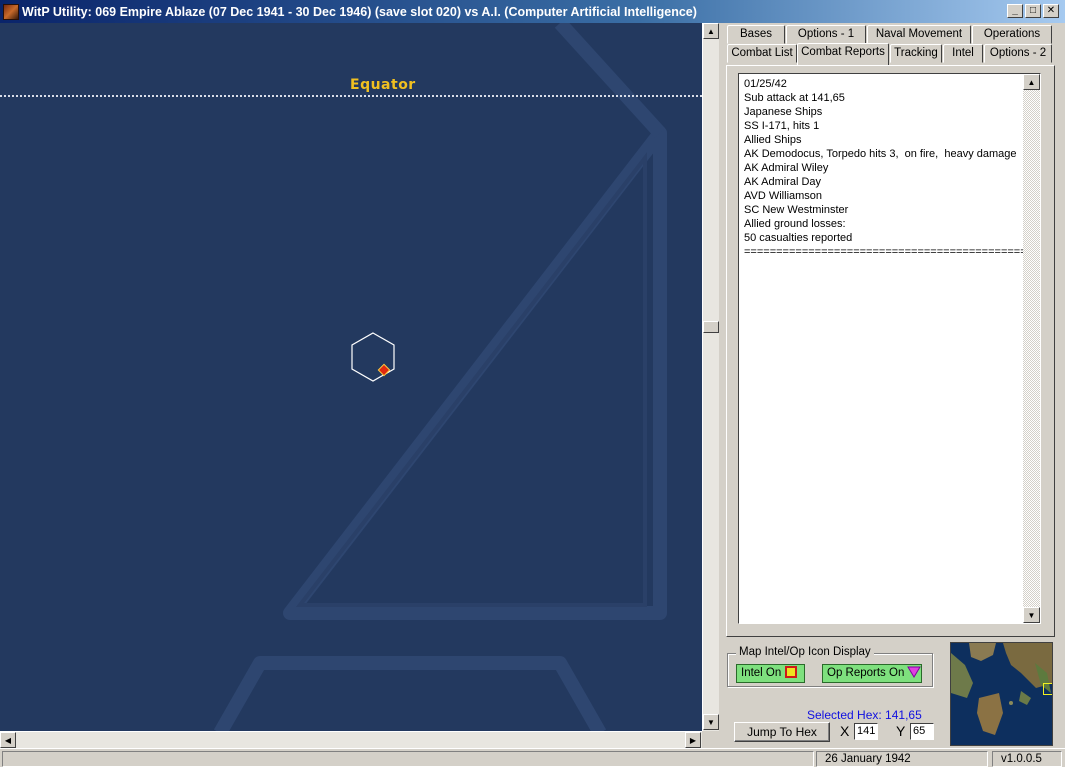  What do you see at coordinates (843, 54) in the screenshot?
I see `tab-combat-reports: Combat Reports` at bounding box center [843, 54].